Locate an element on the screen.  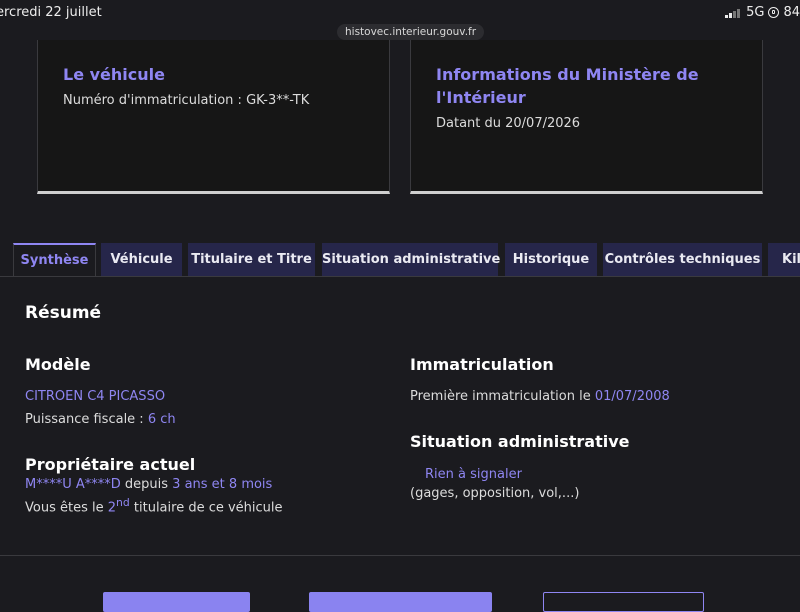
admin-detail: (gages, opposition, vol,...) is located at coordinates (495, 493).